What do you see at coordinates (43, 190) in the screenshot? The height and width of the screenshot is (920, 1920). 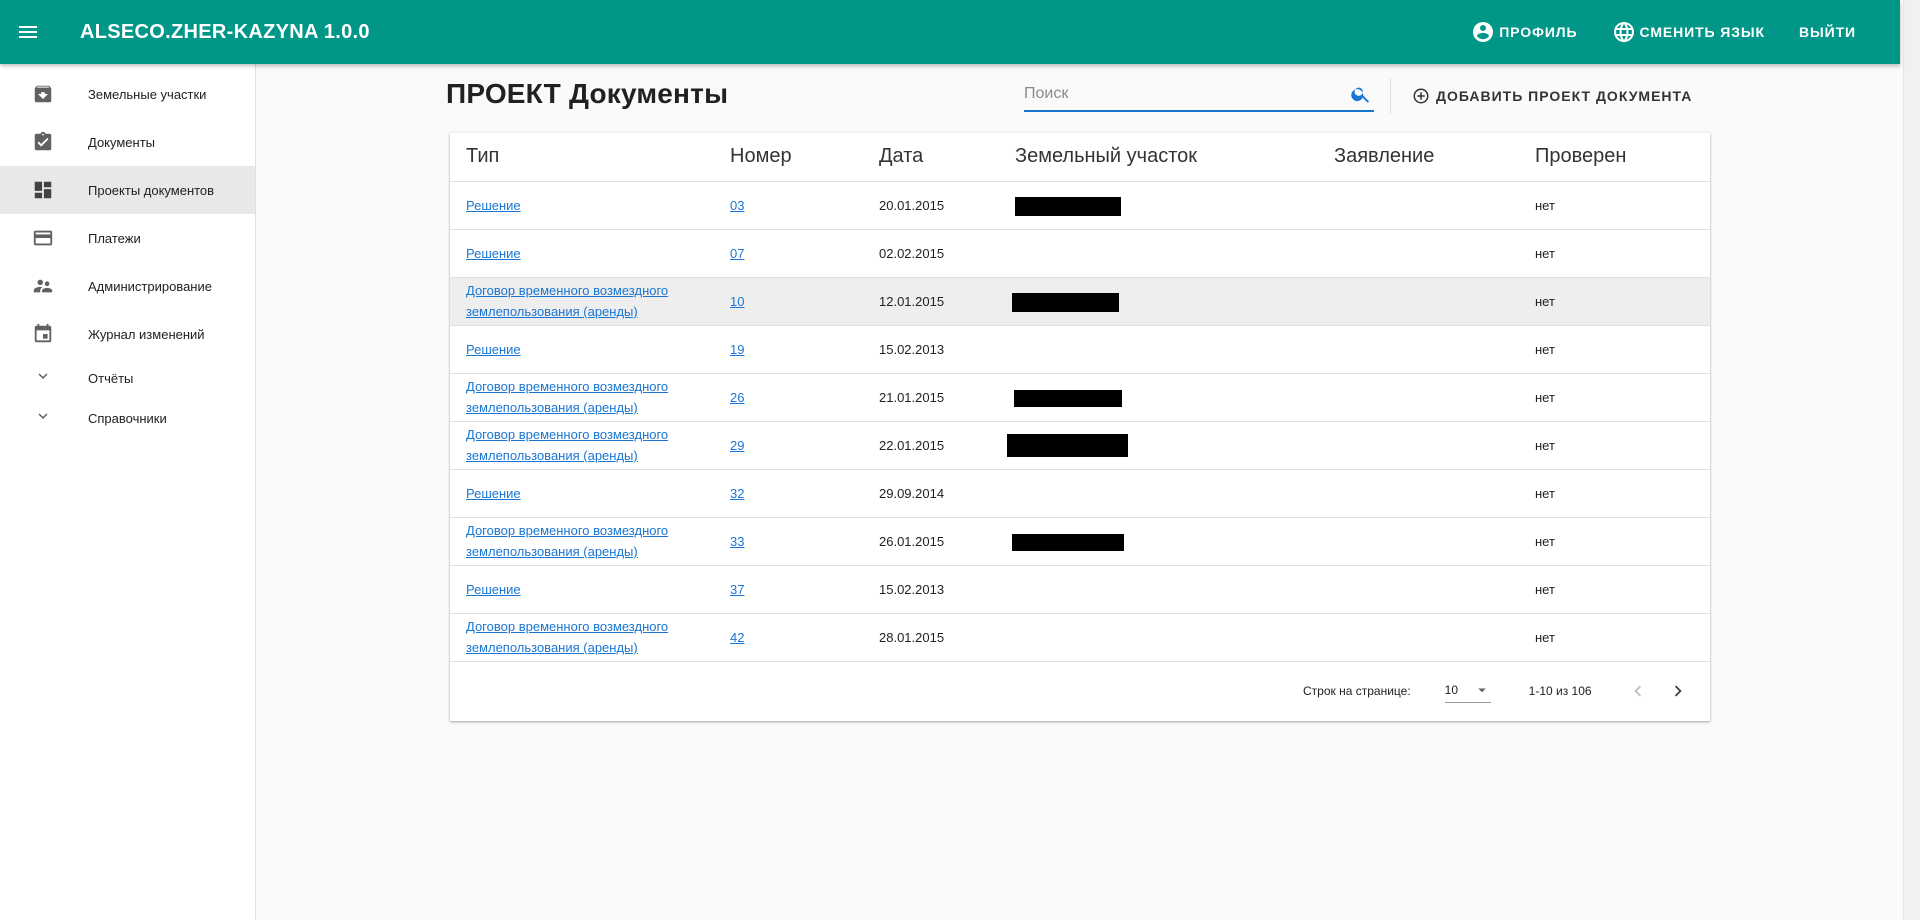 I see `dashboard-icon` at bounding box center [43, 190].